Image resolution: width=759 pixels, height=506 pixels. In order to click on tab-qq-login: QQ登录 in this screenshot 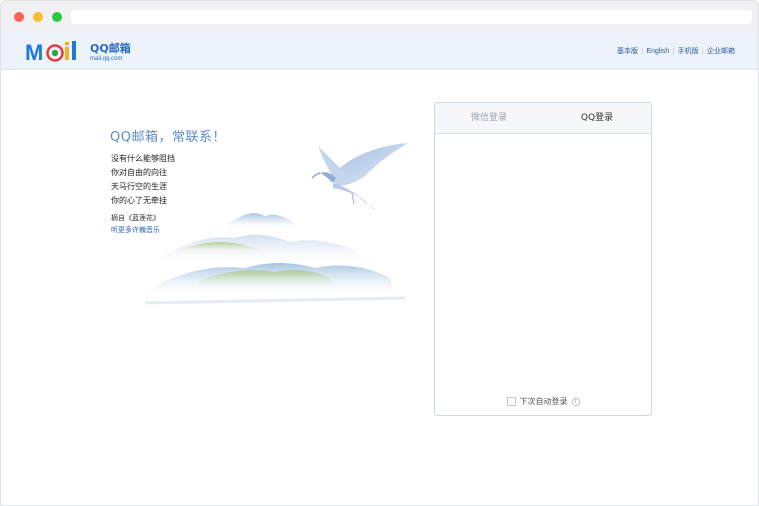, I will do `click(597, 118)`.